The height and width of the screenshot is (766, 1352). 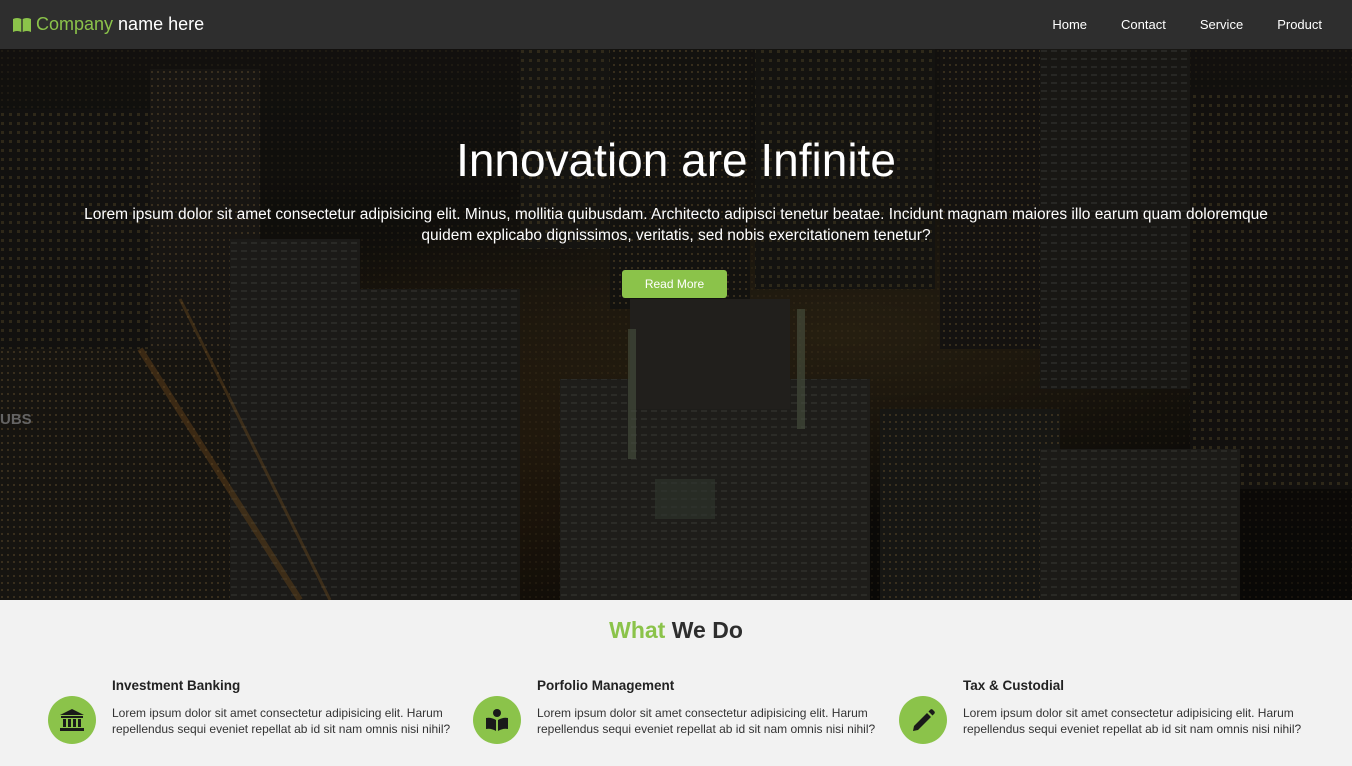 I want to click on section-title-accent: What, so click(x=637, y=630).